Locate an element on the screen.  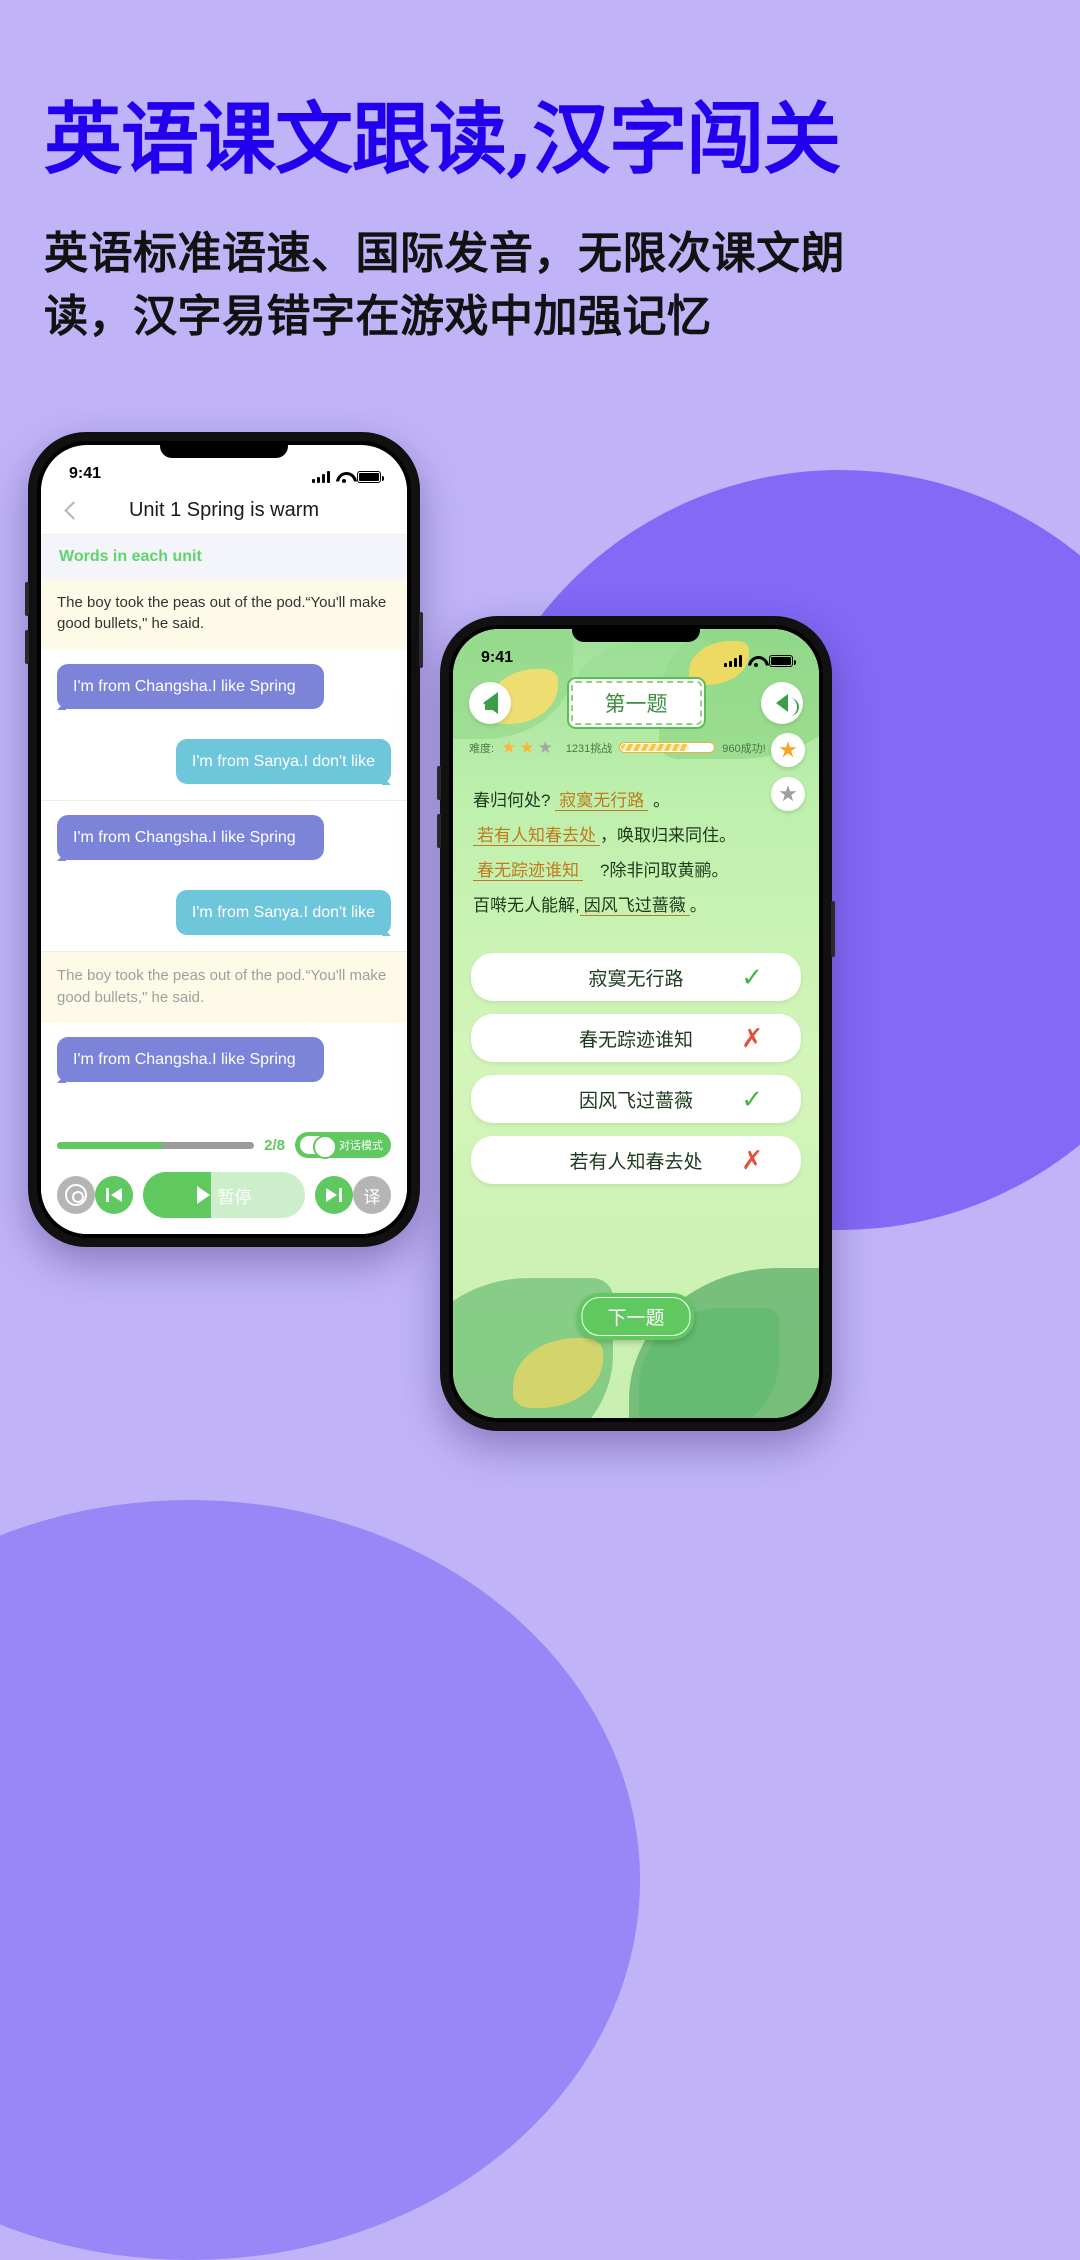
play-icon is located at coordinates (203, 1195).